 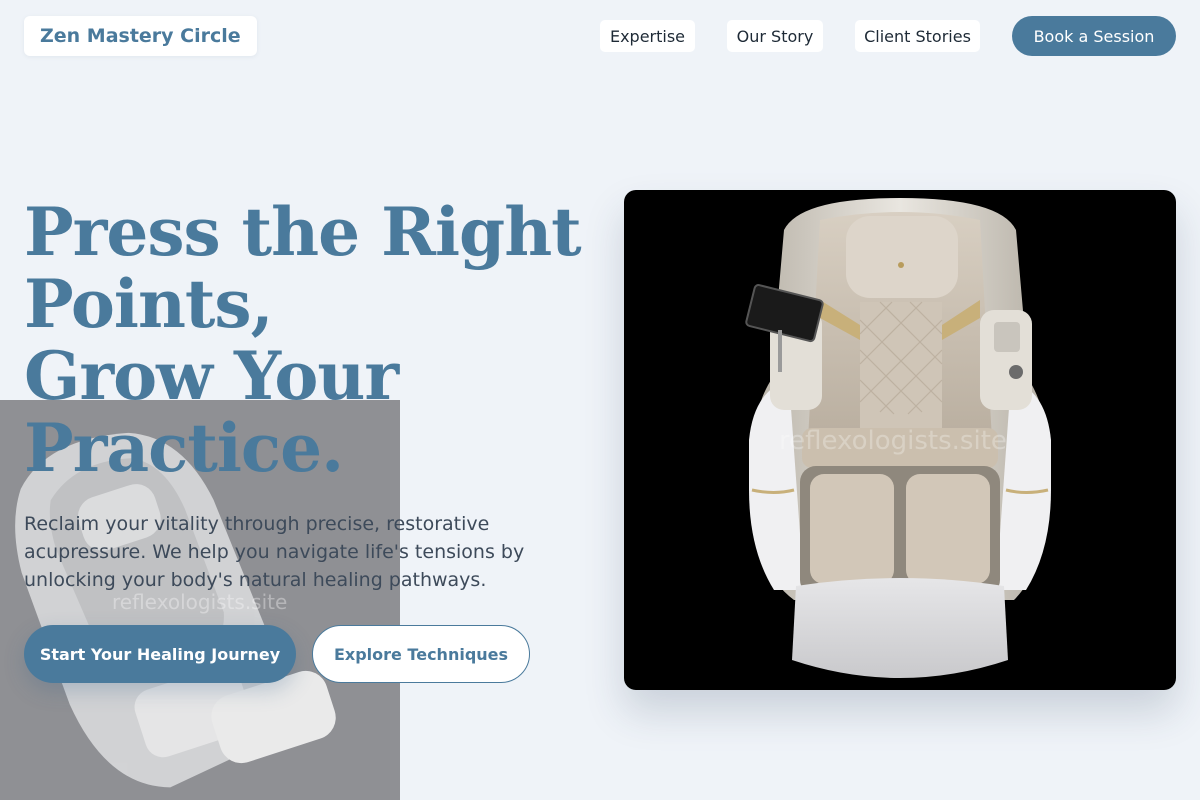 I want to click on hero-title-line-1: Press the Right, so click(x=303, y=232).